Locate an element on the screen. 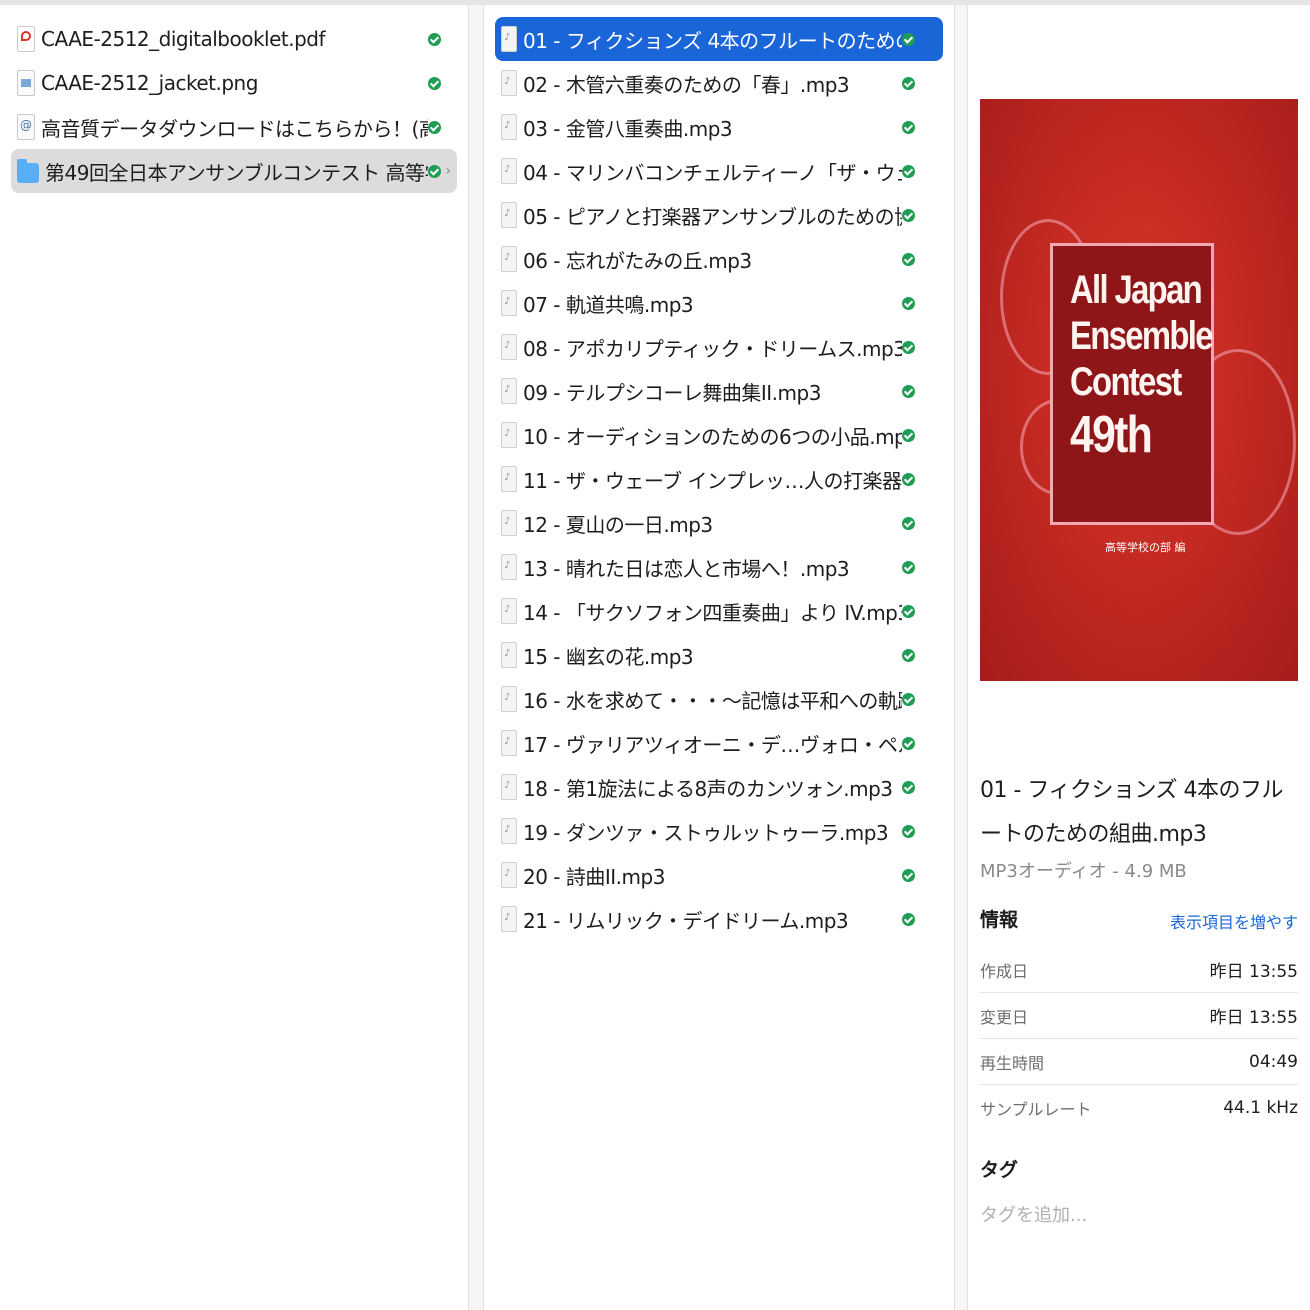 The width and height of the screenshot is (1310, 1310). track-row: 20 - 詩曲II.mp3 is located at coordinates (719, 875).